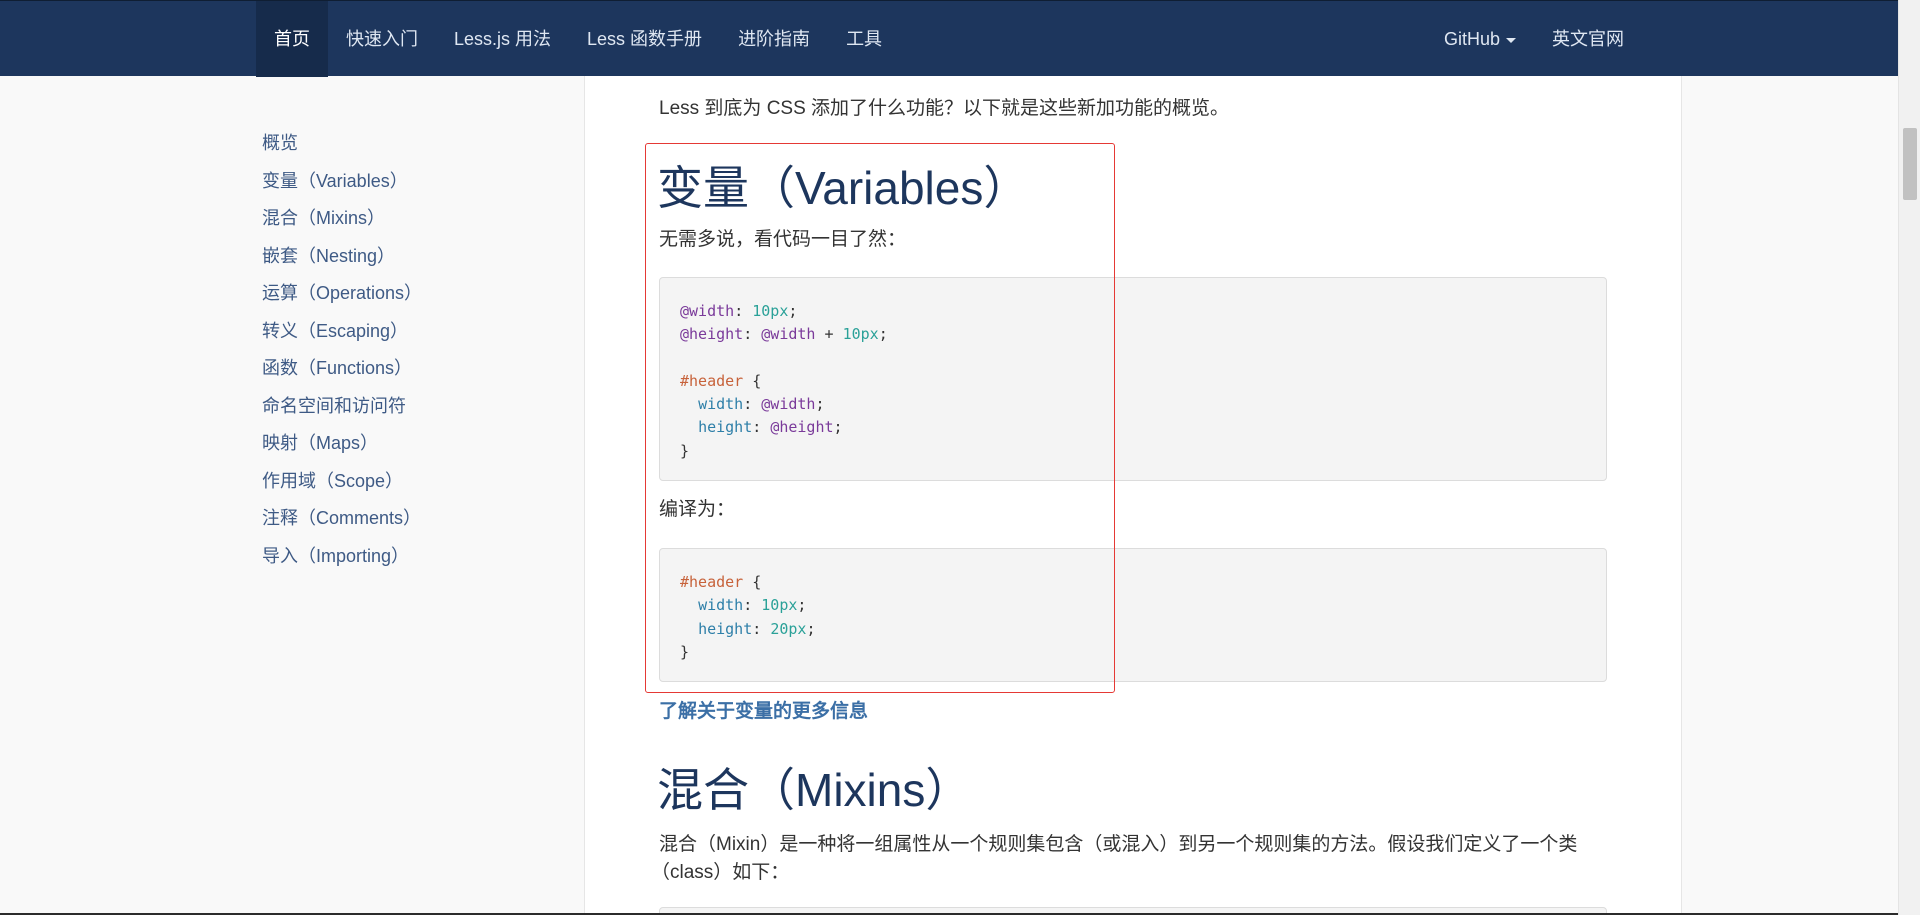  I want to click on sidebar-item-functions: 函数（Functions）, so click(412, 372).